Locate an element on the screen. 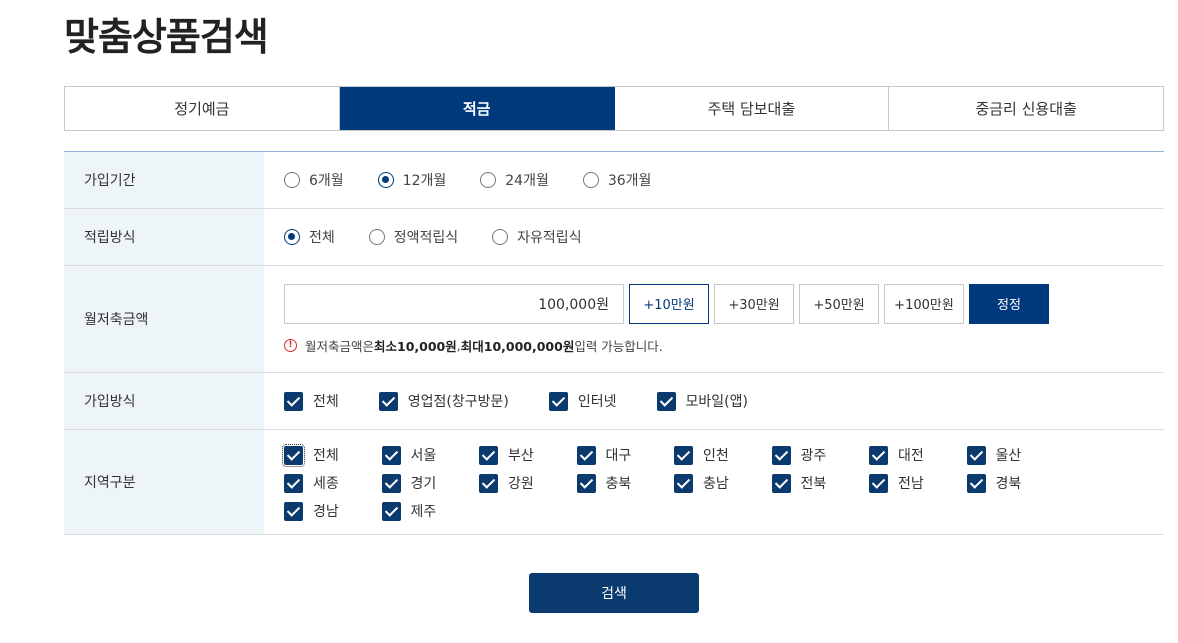 Image resolution: width=1178 pixels, height=643 pixels. radio-label: 자유적립식 is located at coordinates (549, 238).